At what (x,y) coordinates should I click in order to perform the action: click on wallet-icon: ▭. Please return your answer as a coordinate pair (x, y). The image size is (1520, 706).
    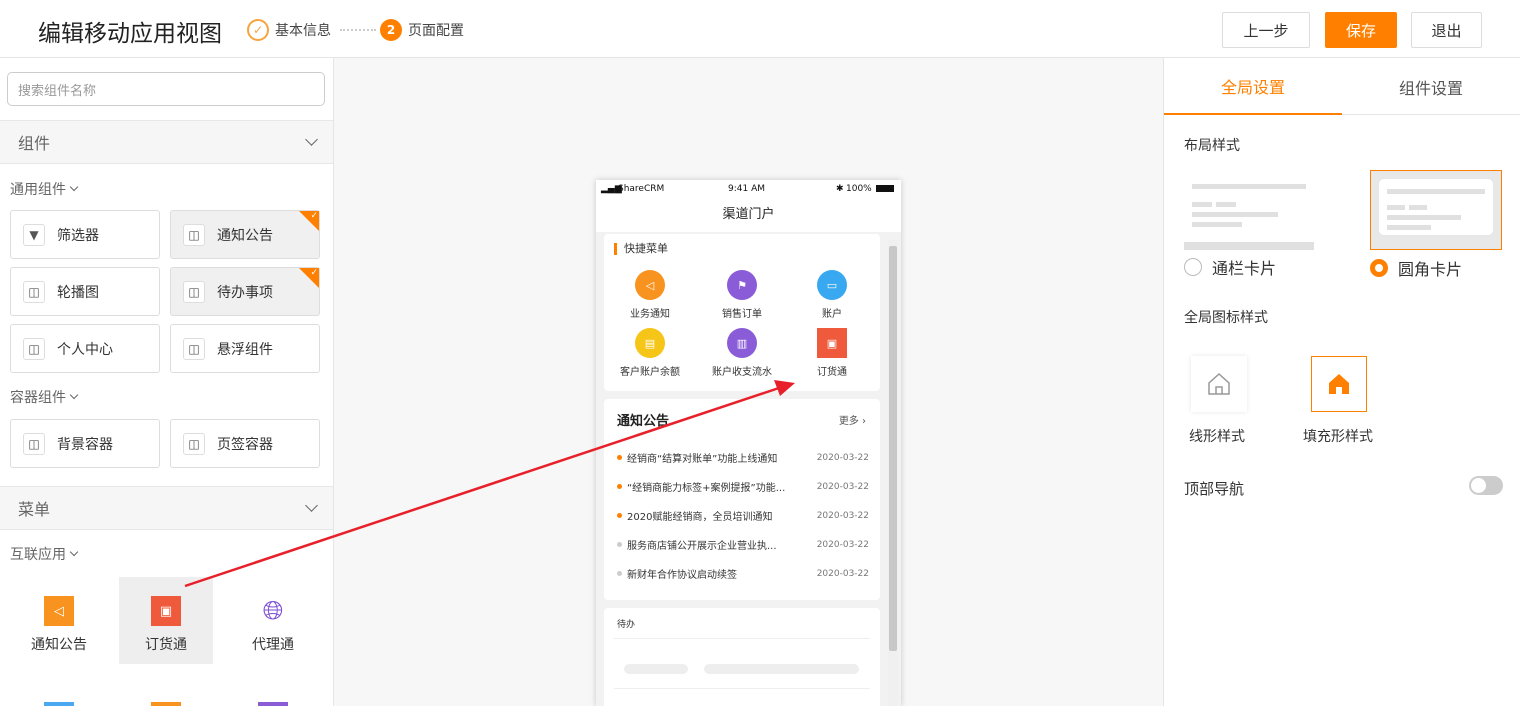
    Looking at the image, I should click on (832, 285).